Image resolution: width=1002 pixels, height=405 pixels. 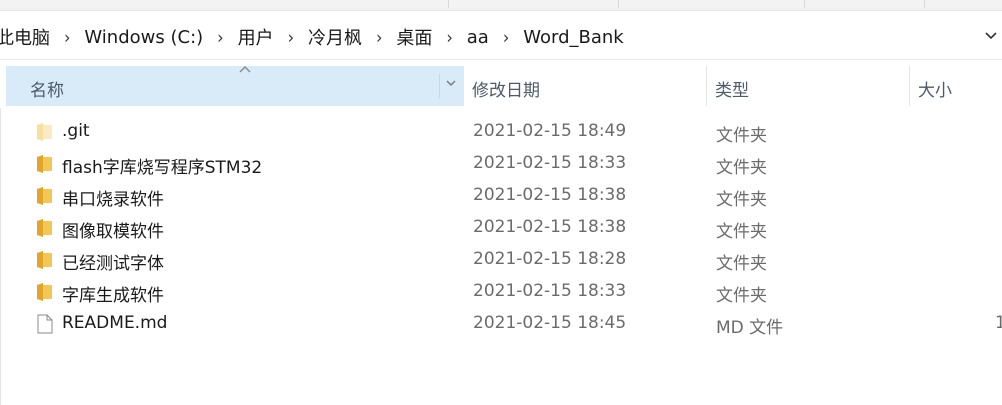 What do you see at coordinates (478, 37) in the screenshot?
I see `breadcrumb-item: aa` at bounding box center [478, 37].